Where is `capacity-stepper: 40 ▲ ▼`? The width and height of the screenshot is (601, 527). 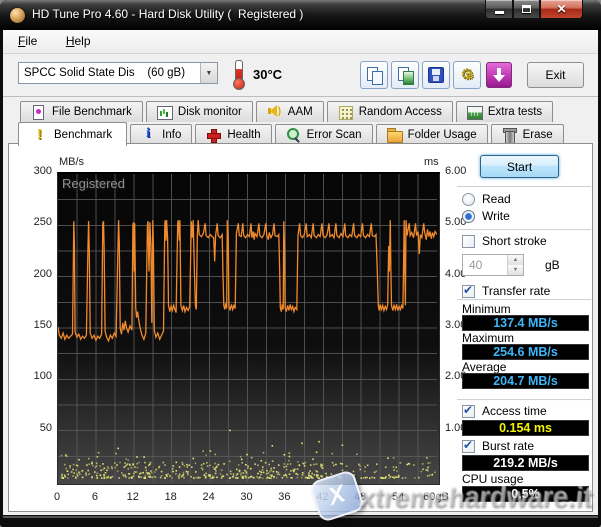
capacity-stepper: 40 ▲ ▼ is located at coordinates (493, 265).